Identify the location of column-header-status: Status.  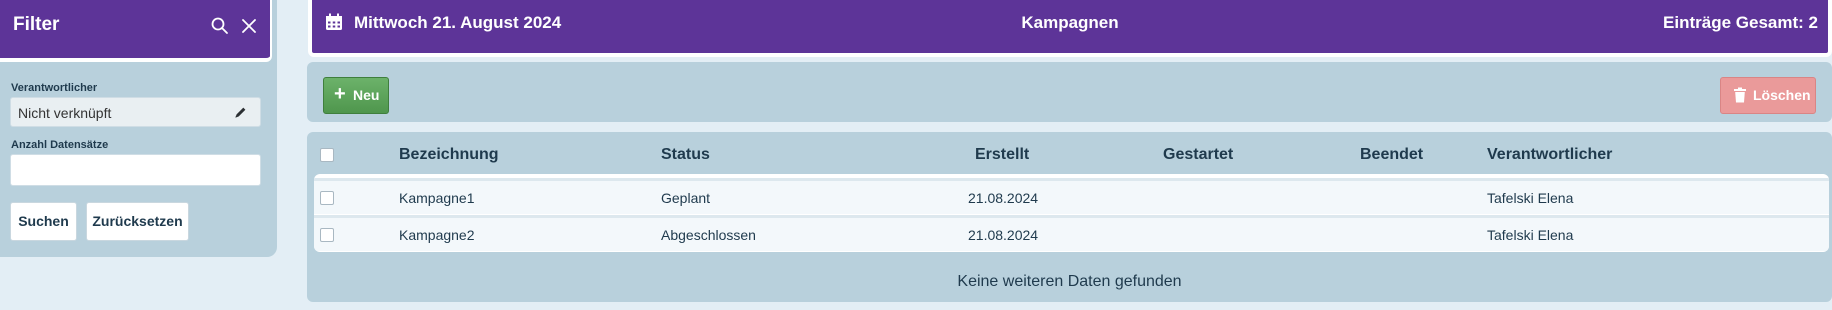
(685, 155).